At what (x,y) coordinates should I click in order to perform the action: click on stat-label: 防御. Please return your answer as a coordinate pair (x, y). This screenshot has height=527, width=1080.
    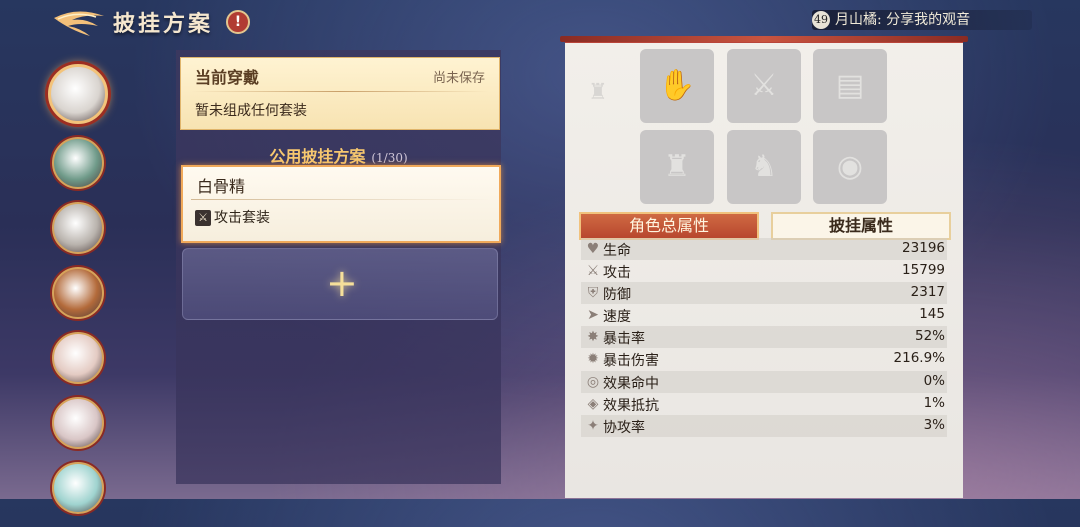
    Looking at the image, I should click on (617, 295).